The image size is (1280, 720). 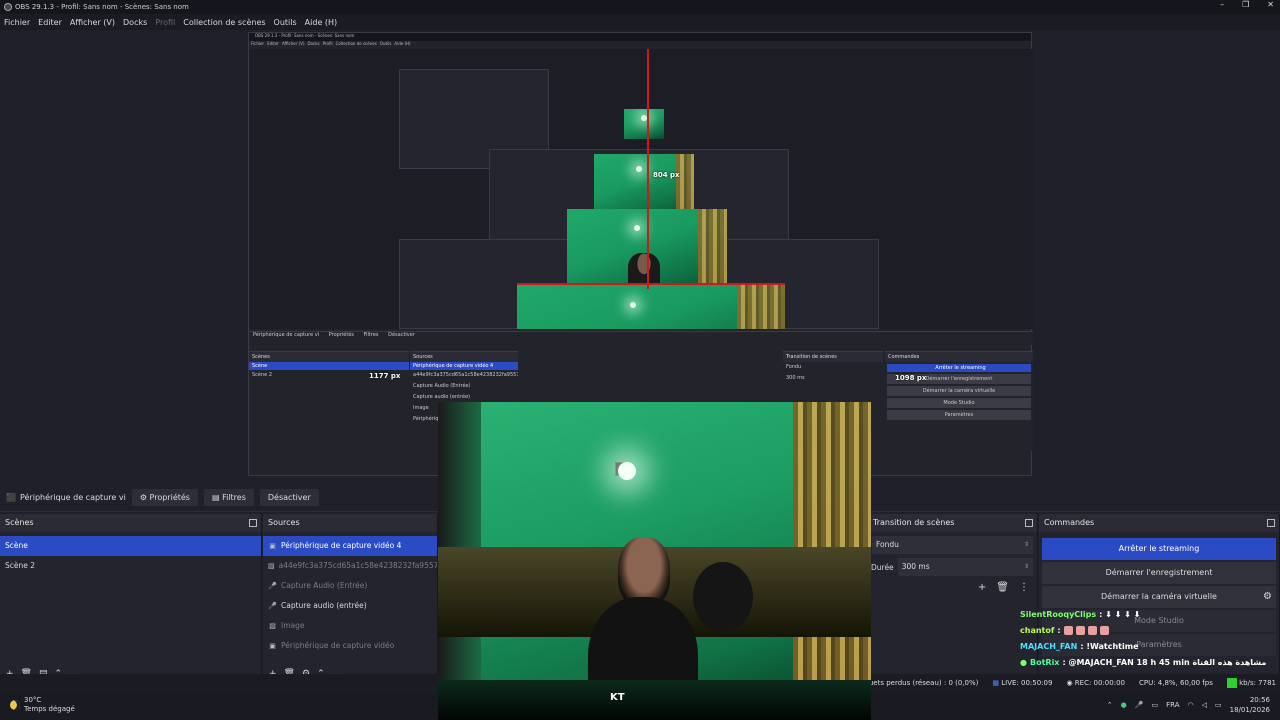 What do you see at coordinates (1259, 700) in the screenshot?
I see `clock-time: 20:56` at bounding box center [1259, 700].